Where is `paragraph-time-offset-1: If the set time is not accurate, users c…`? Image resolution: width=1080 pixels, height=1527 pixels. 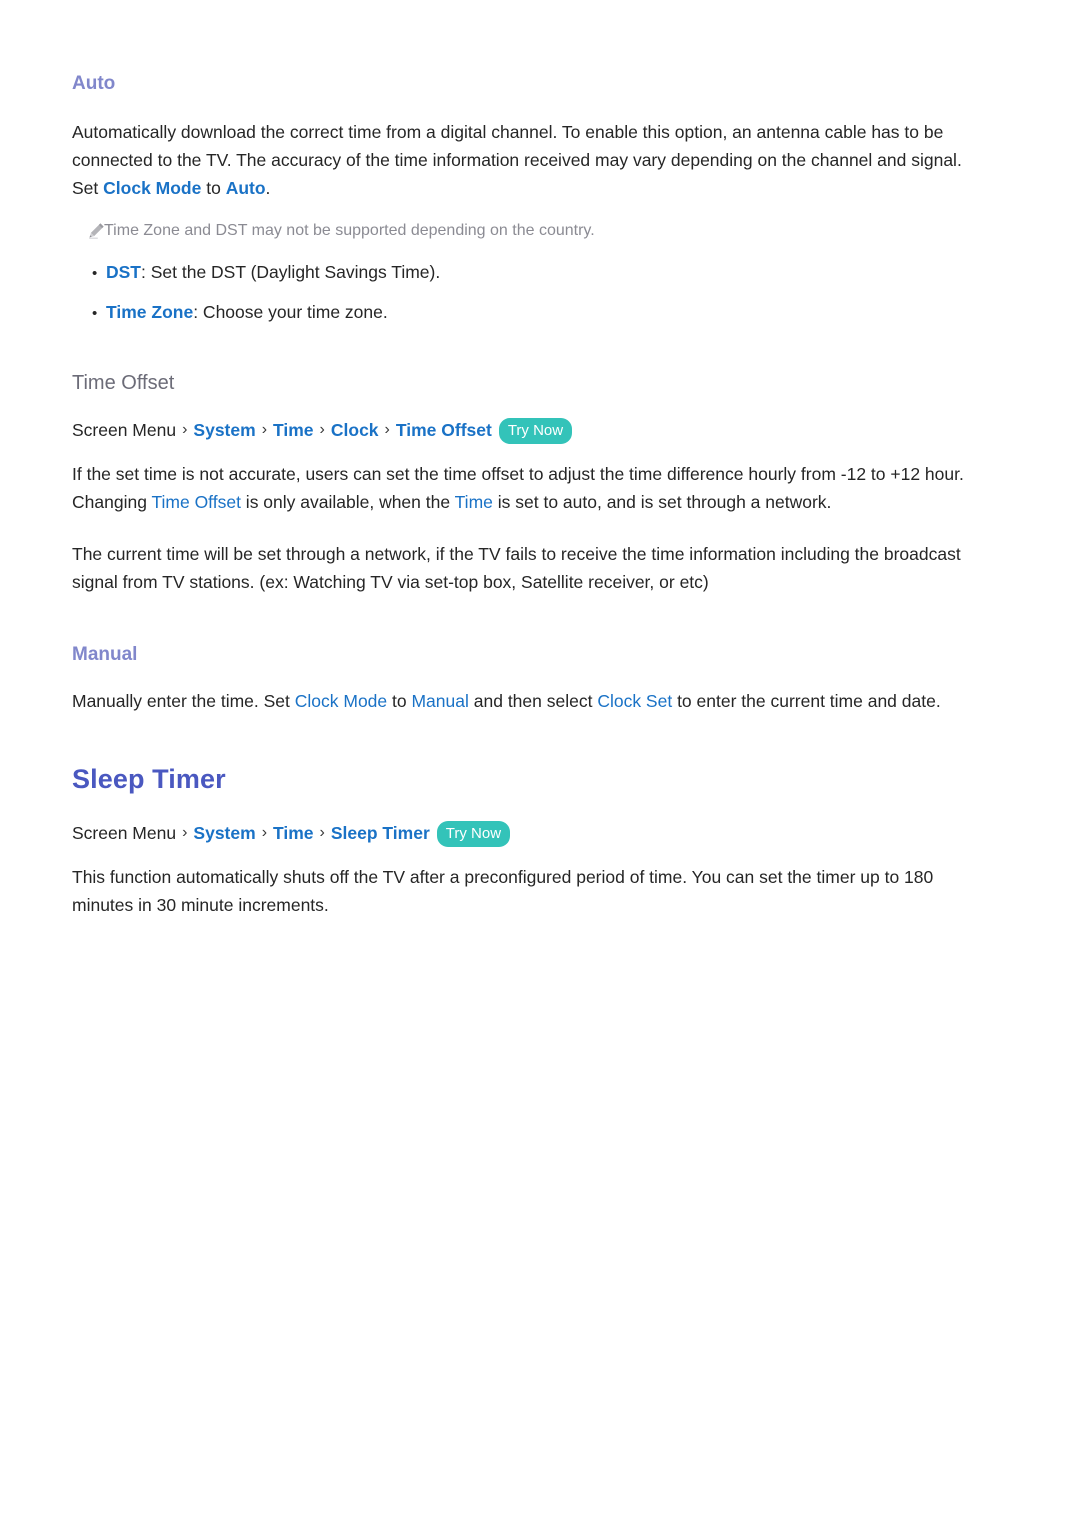 paragraph-time-offset-1: If the set time is not accurate, users c… is located at coordinates (522, 488).